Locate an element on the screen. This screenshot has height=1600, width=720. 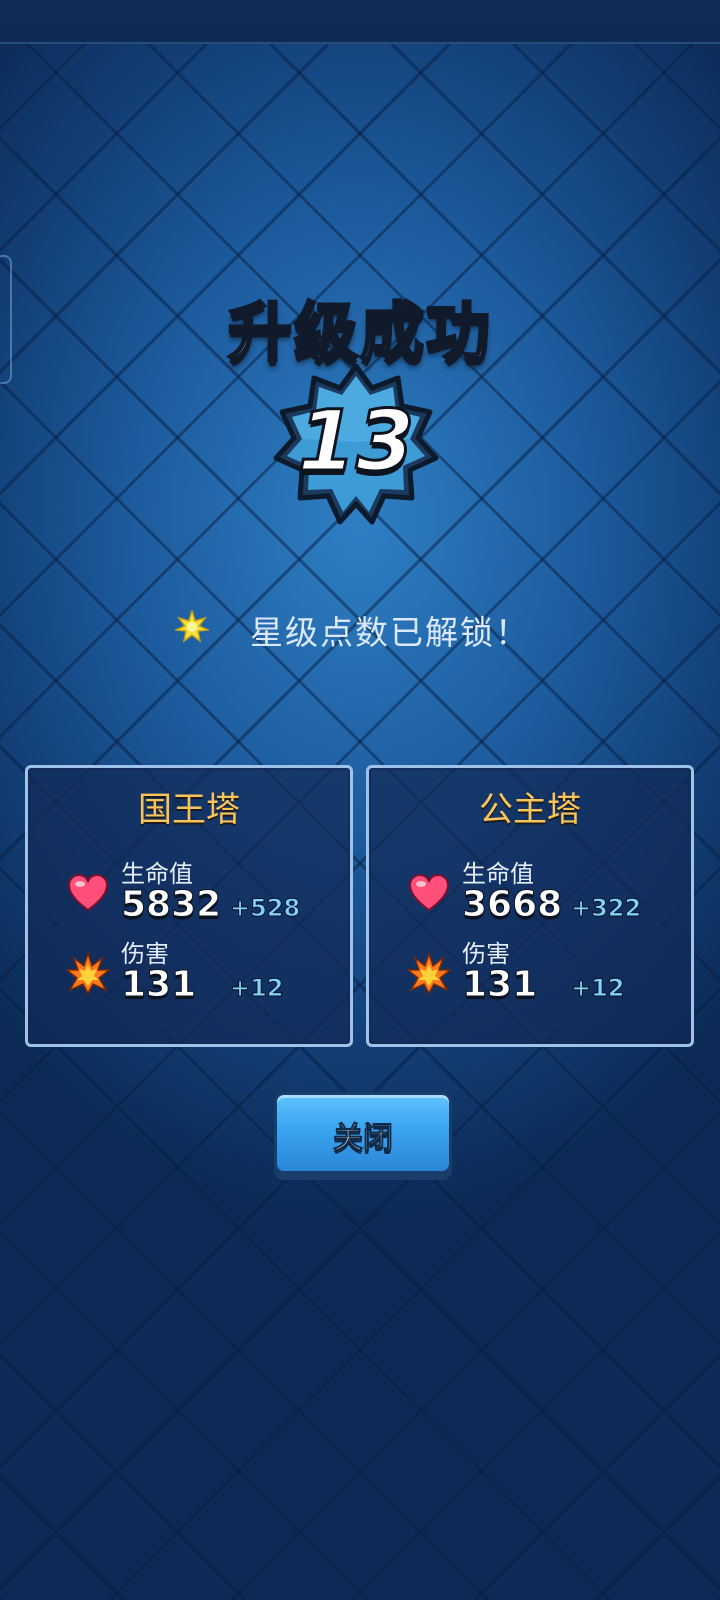
king-tower-panel: 国王塔 生命值 5832 +528 伤害 131 +12 is located at coordinates (189, 906).